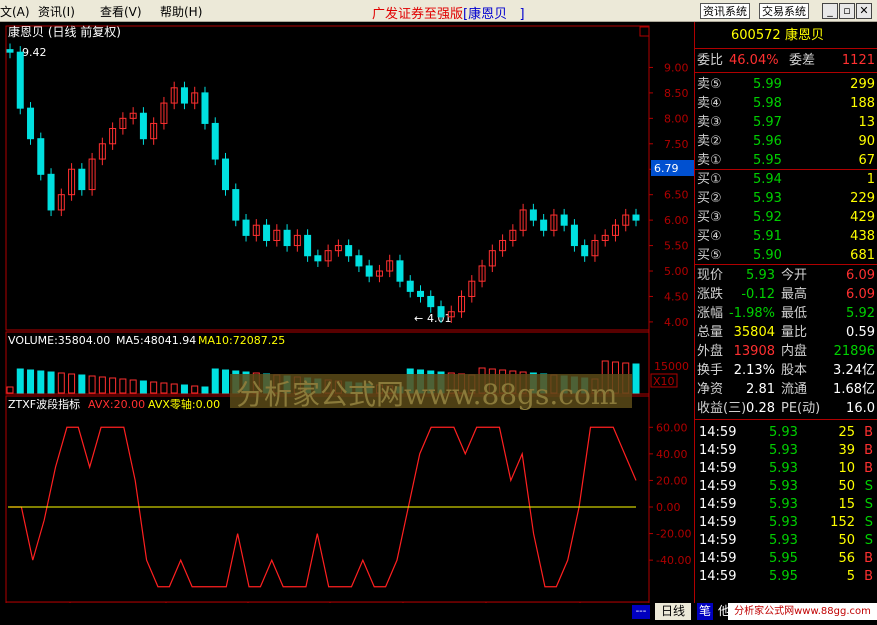 The width and height of the screenshot is (877, 625). What do you see at coordinates (846, 540) in the screenshot?
I see `tick-volume: 50` at bounding box center [846, 540].